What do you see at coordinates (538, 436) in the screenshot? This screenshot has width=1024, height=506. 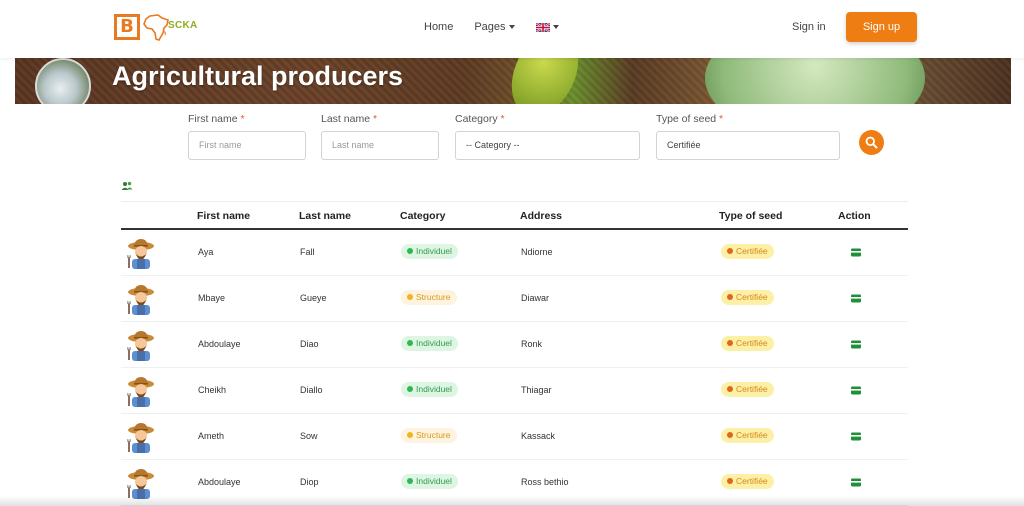 I see `address-cell: Kassack` at bounding box center [538, 436].